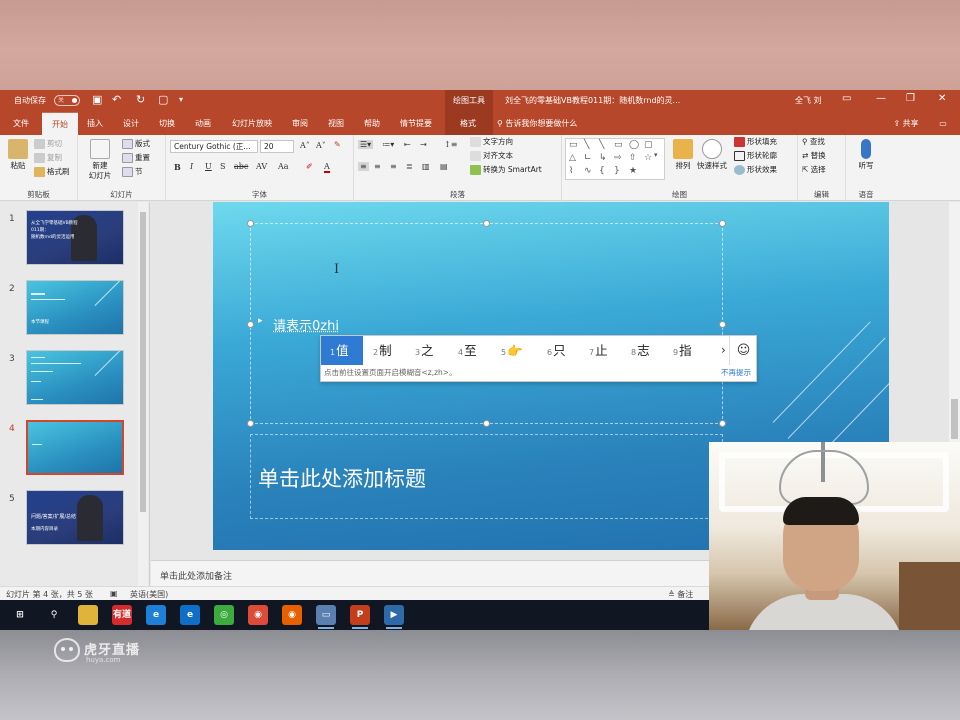 Image resolution: width=960 pixels, height=720 pixels. Describe the element at coordinates (813, 142) in the screenshot. I see `find-button: ⚲ 查找` at that location.